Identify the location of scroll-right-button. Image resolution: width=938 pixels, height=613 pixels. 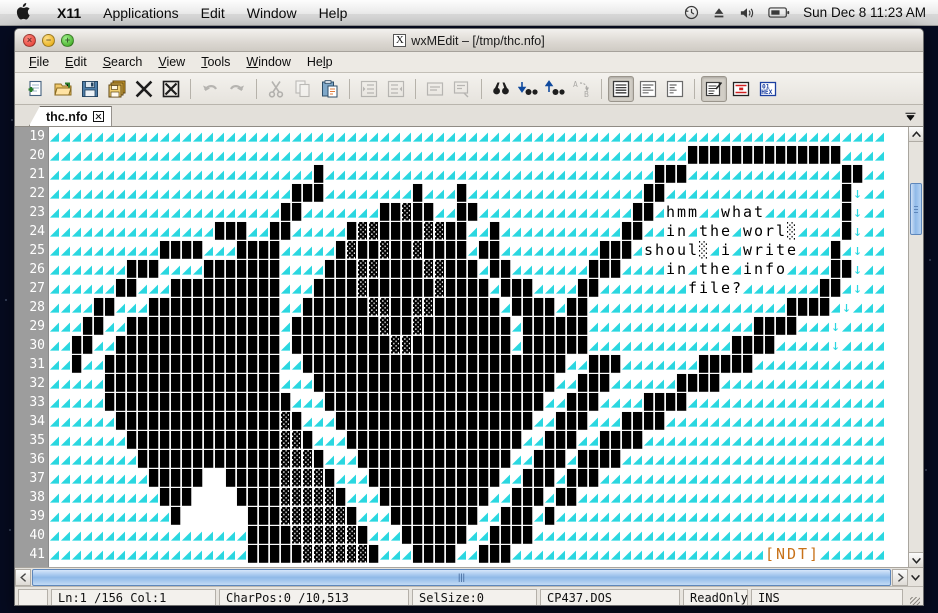
(900, 577).